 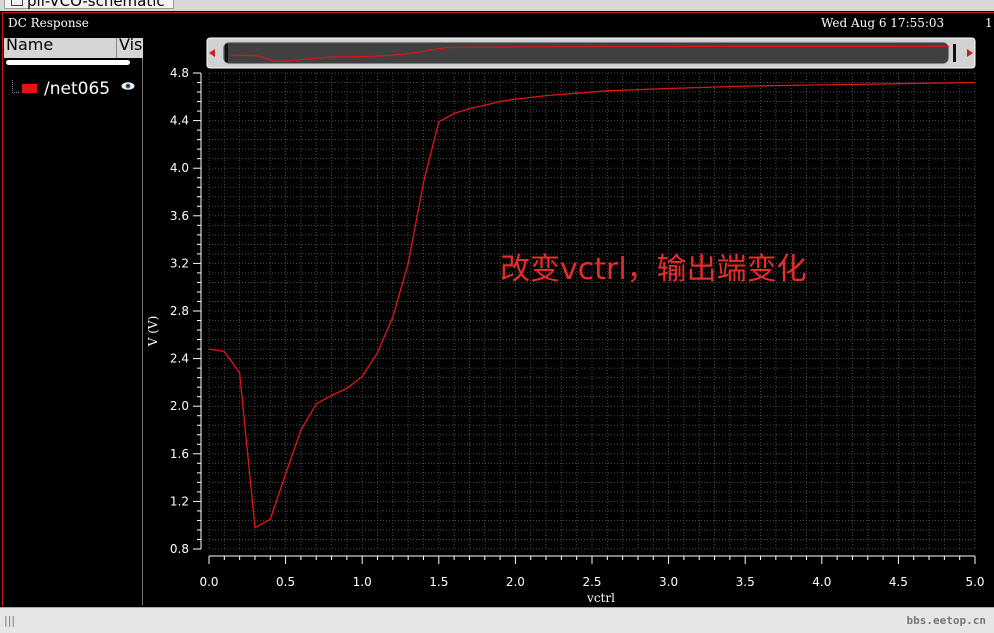 I want to click on y-tick-label: 2.8, so click(x=179, y=311).